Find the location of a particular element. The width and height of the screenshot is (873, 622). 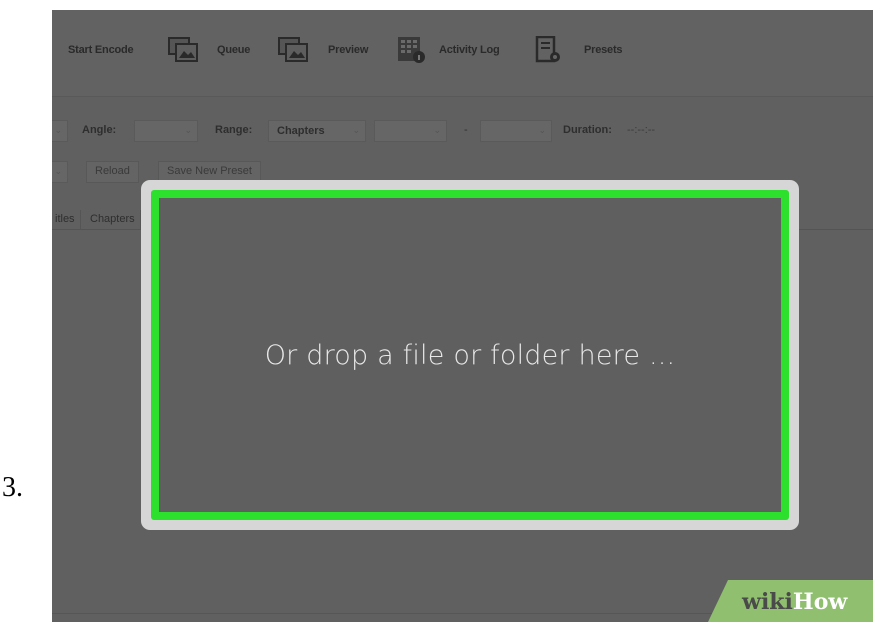

activity-log-button: Activity Log is located at coordinates (469, 50).